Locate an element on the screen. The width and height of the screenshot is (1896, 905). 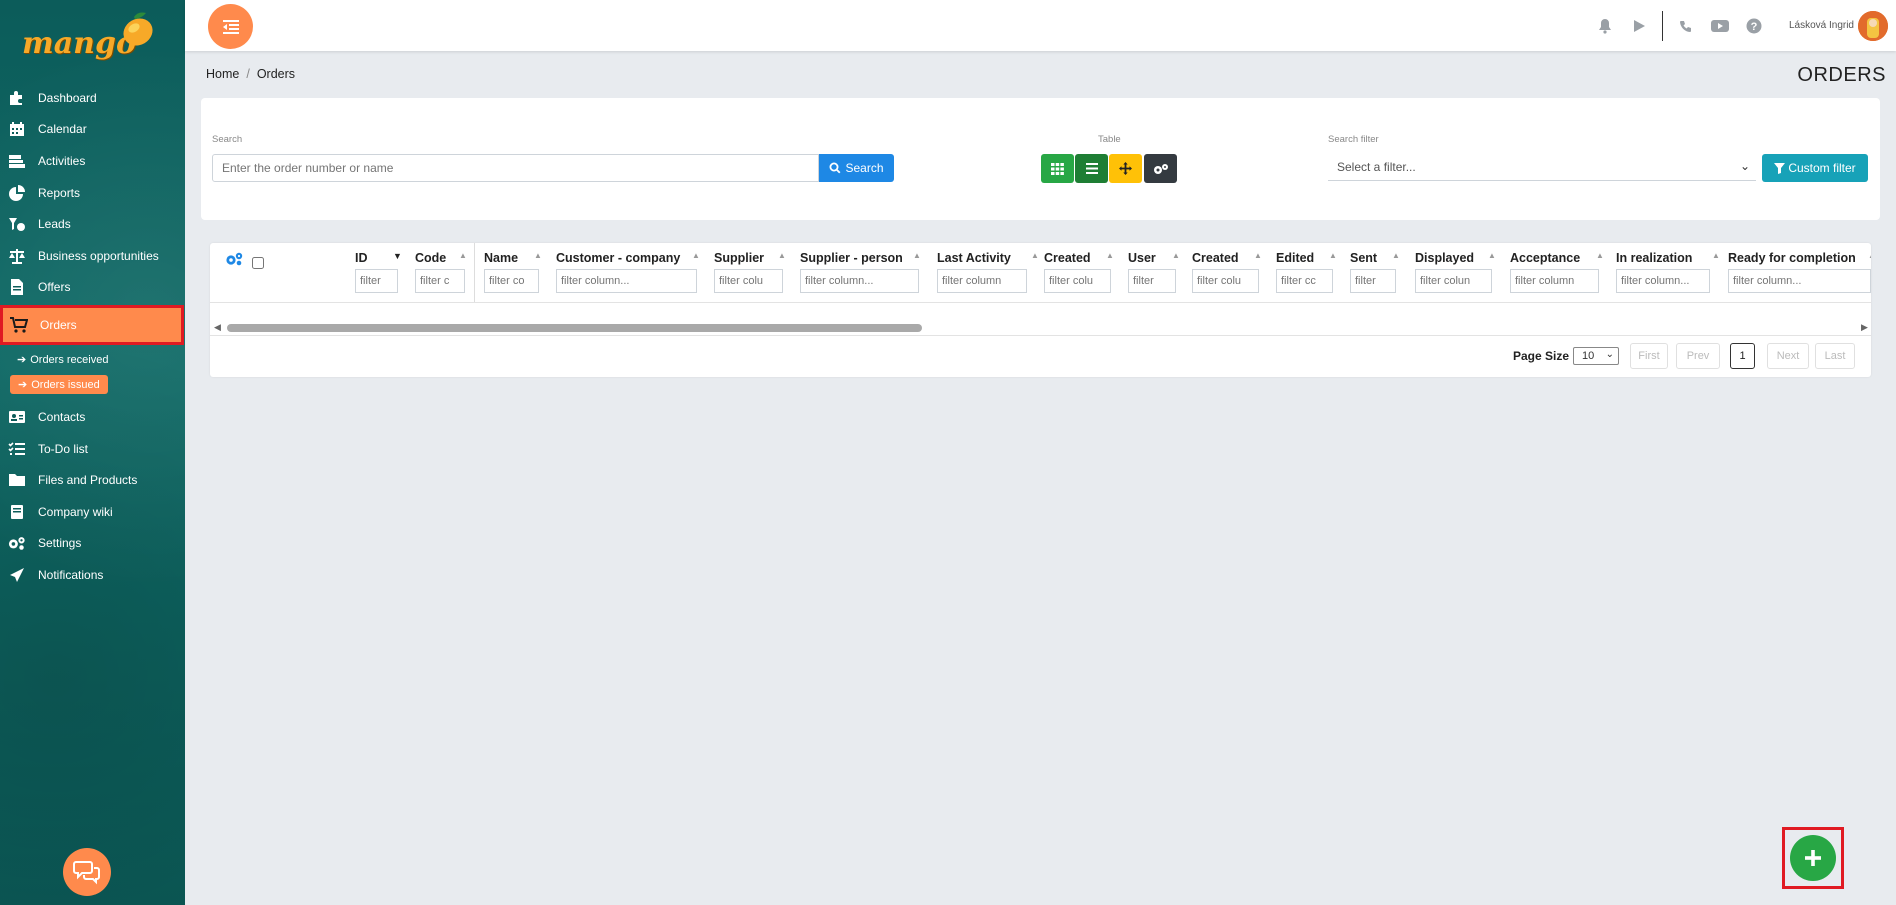
sidebar-item-label: Dashboard is located at coordinates (67, 97).